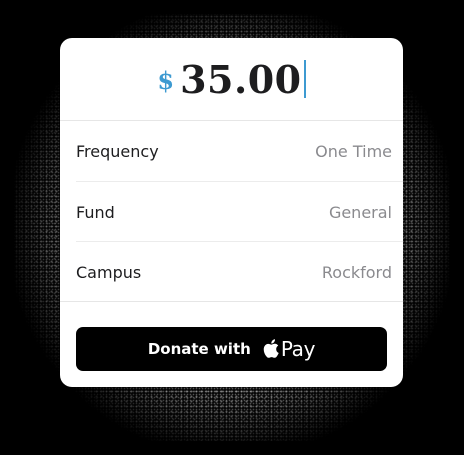 This screenshot has height=455, width=464. What do you see at coordinates (304, 79) in the screenshot?
I see `text-cursor` at bounding box center [304, 79].